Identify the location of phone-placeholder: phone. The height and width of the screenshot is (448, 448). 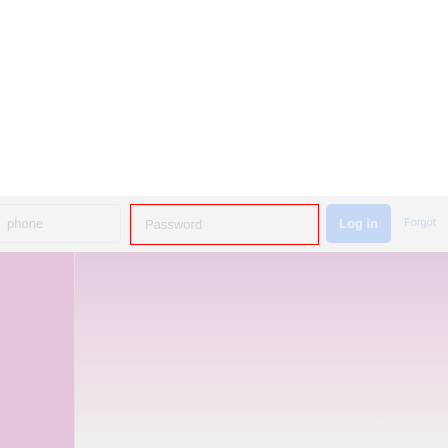
(25, 223).